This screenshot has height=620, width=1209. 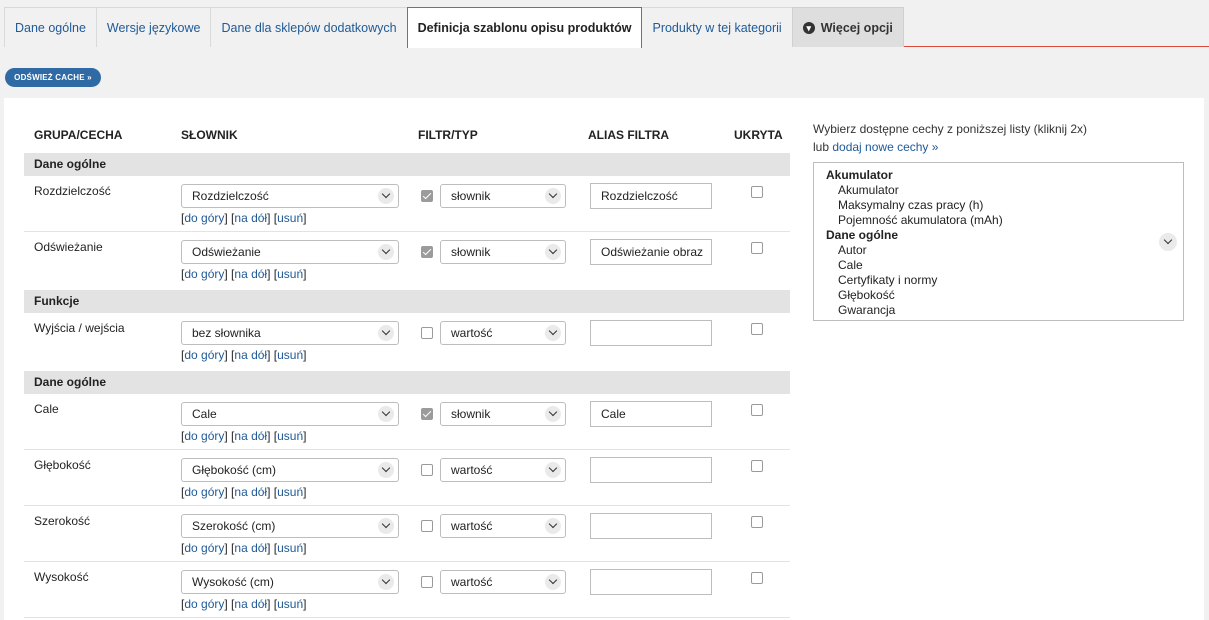 I want to click on header-alias: ALIAS FILTRA, so click(x=629, y=135).